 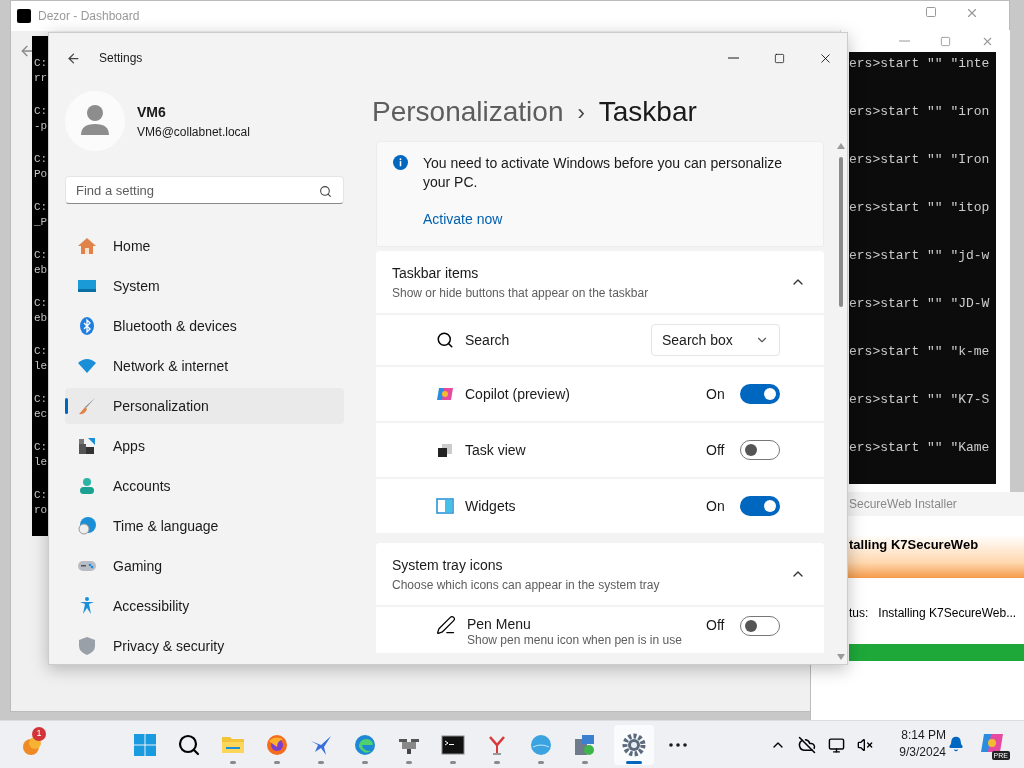 I want to click on clock: 8:14 PM 9/3/2024, so click(x=918, y=744).